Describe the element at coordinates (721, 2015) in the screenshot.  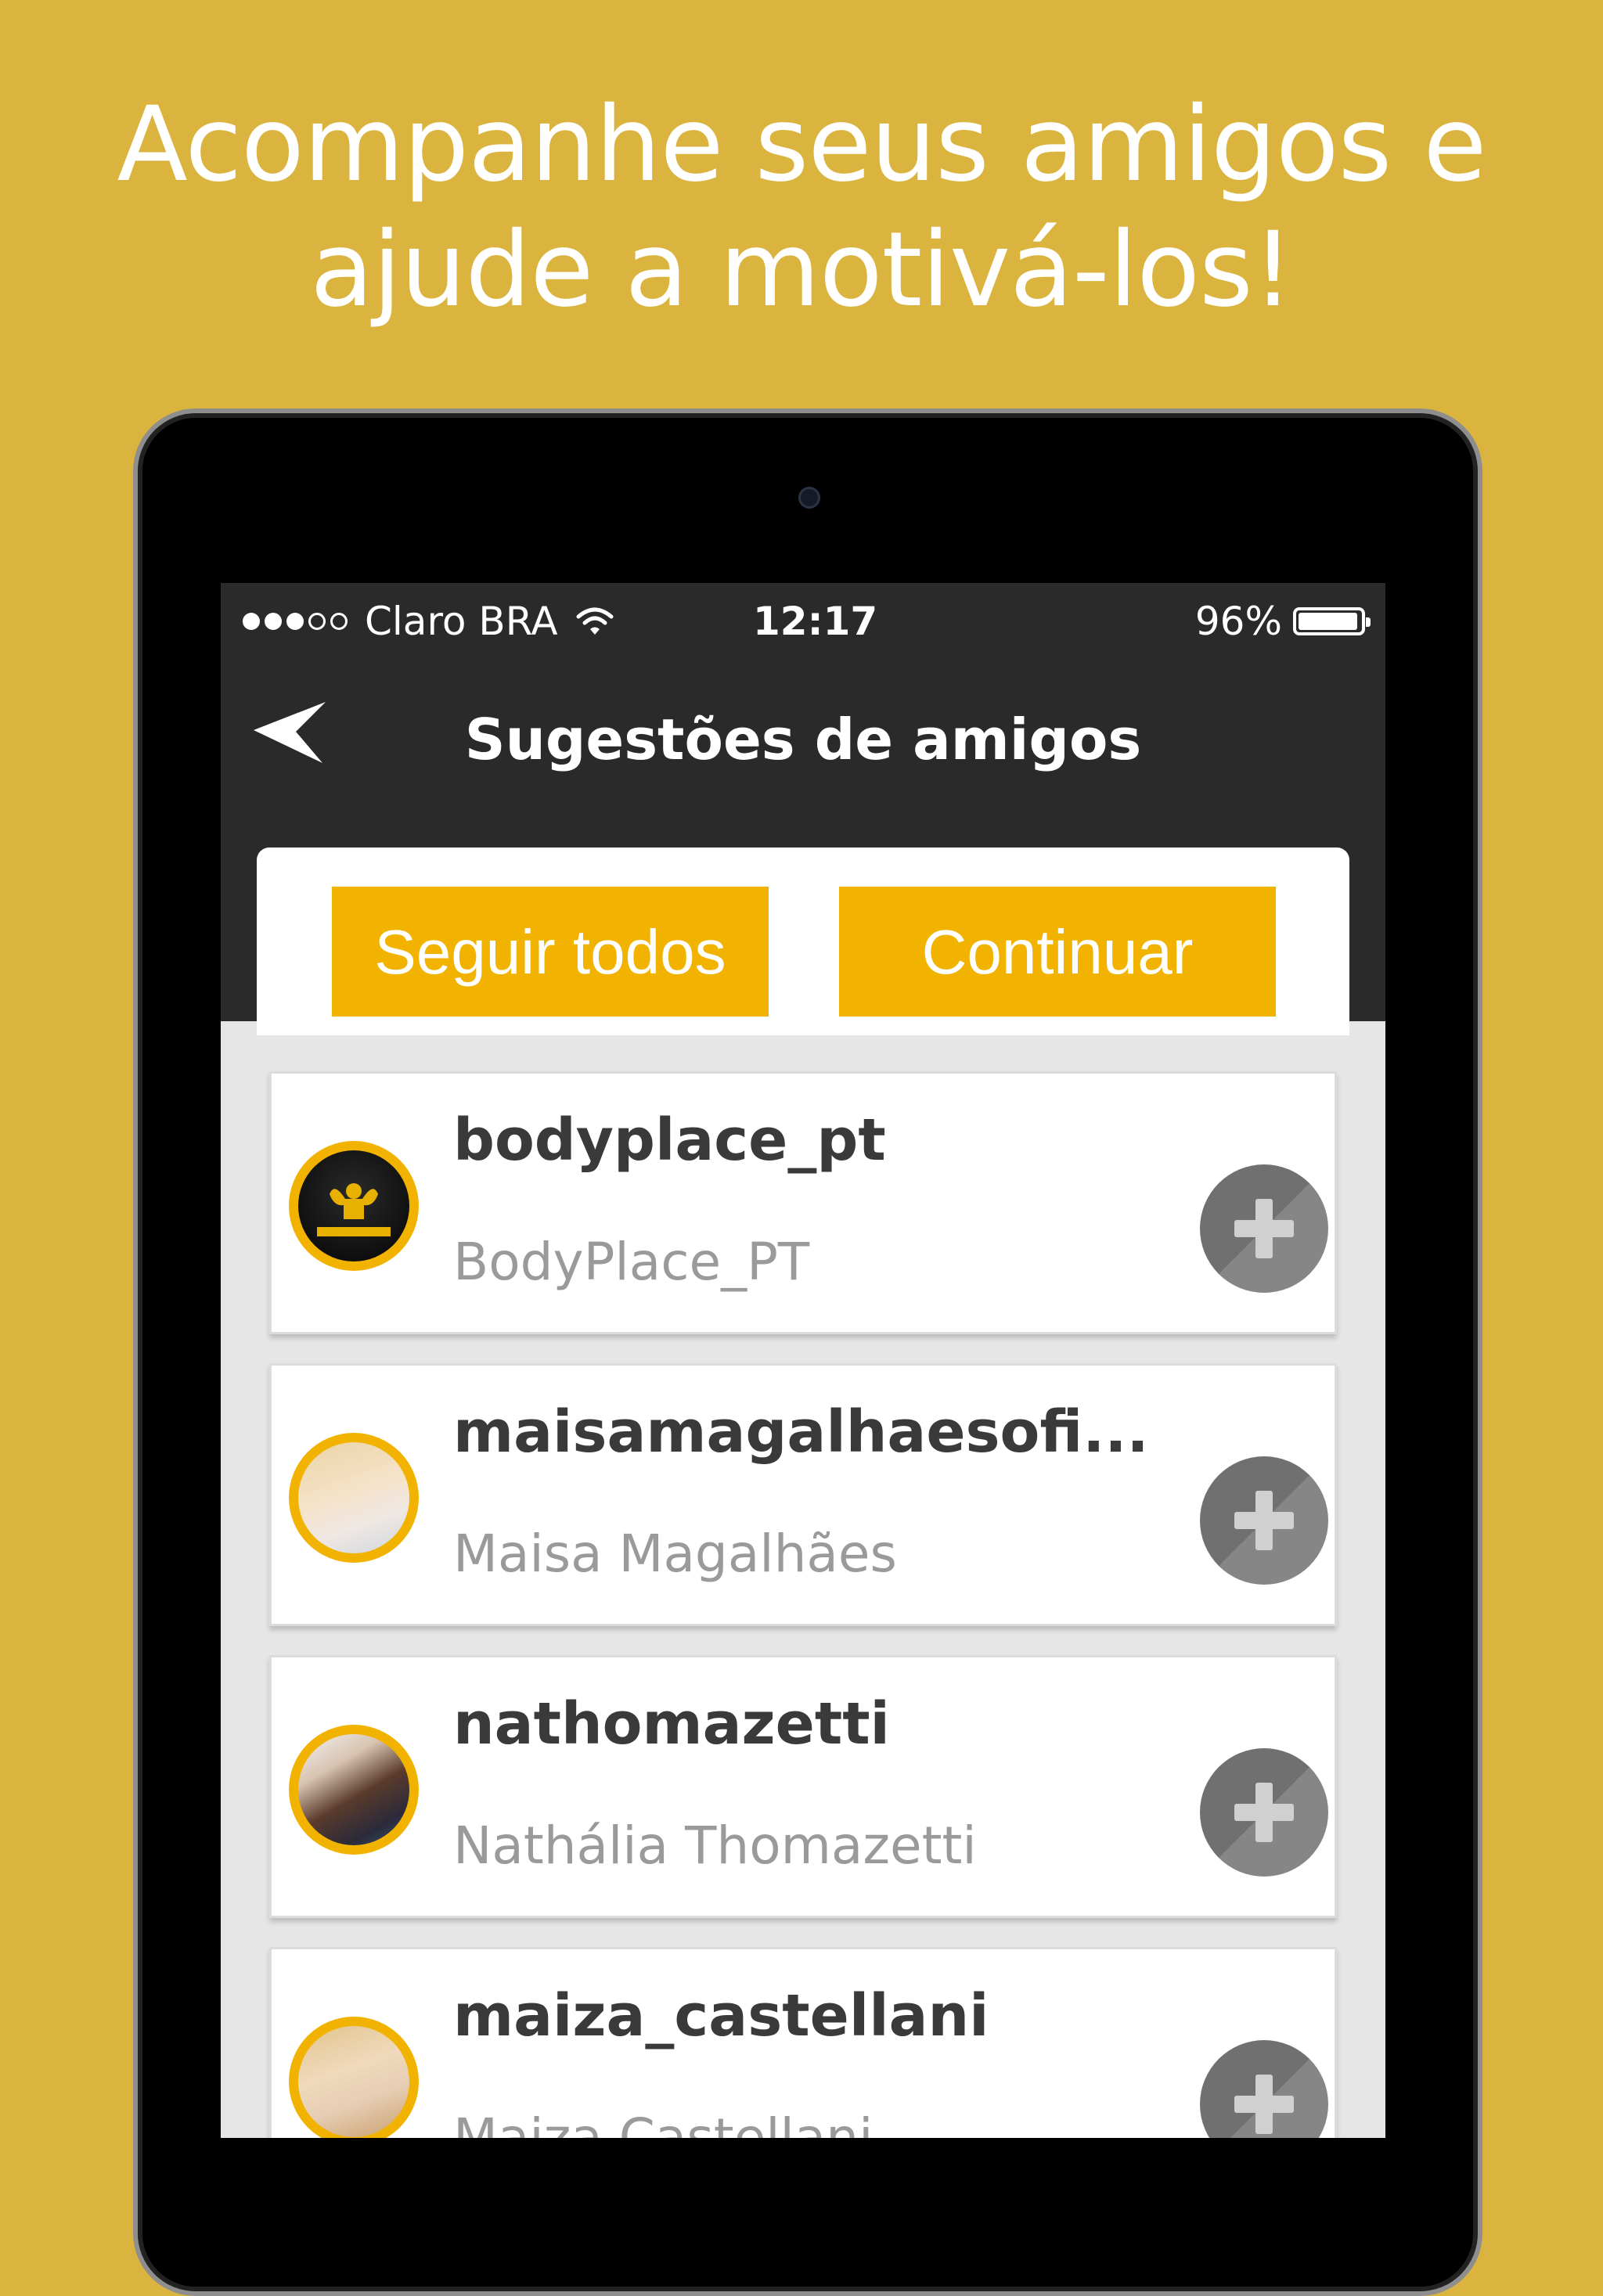
I see `username: maiza_castellani` at that location.